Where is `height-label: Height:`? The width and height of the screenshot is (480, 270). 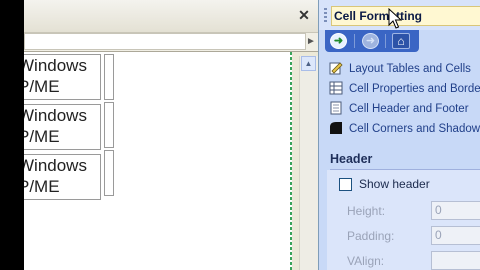
height-label: Height: is located at coordinates (366, 211).